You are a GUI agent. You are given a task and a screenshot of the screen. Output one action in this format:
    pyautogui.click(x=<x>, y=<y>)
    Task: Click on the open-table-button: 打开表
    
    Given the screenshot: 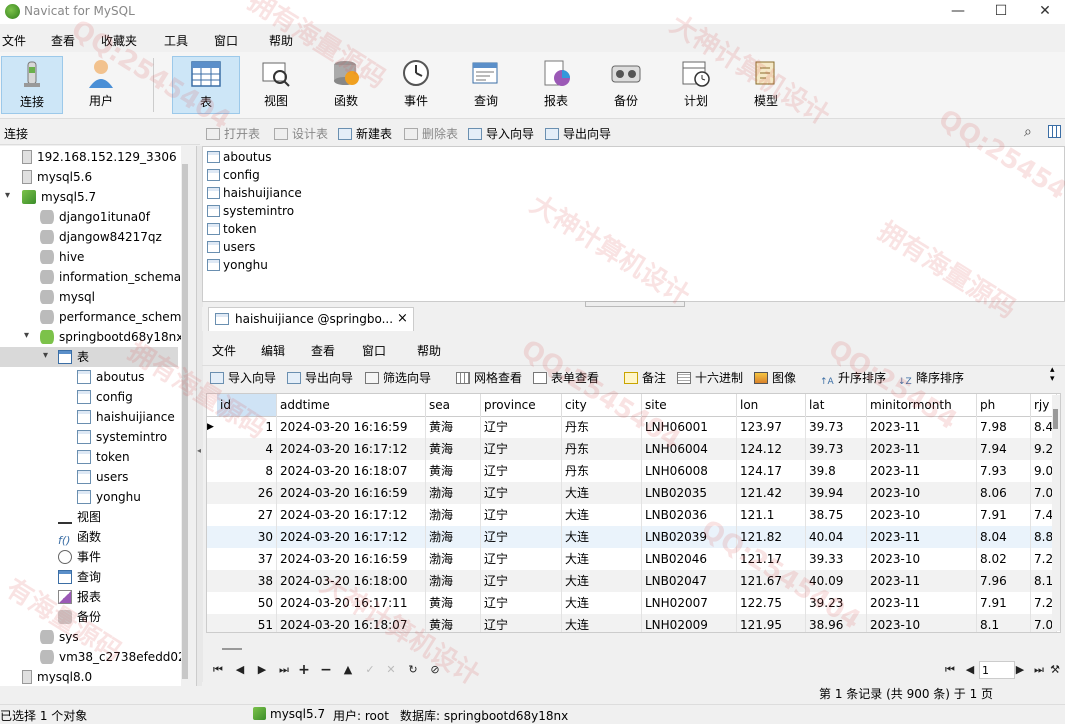 What is the action you would take?
    pyautogui.click(x=233, y=134)
    